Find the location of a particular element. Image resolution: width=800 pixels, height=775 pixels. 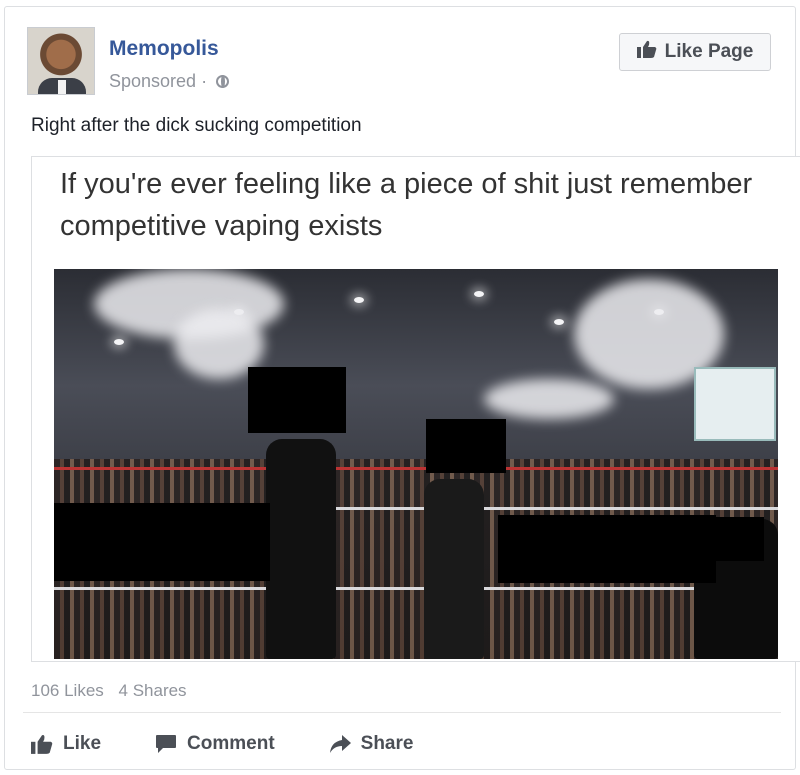

comment-button: Comment is located at coordinates (215, 744).